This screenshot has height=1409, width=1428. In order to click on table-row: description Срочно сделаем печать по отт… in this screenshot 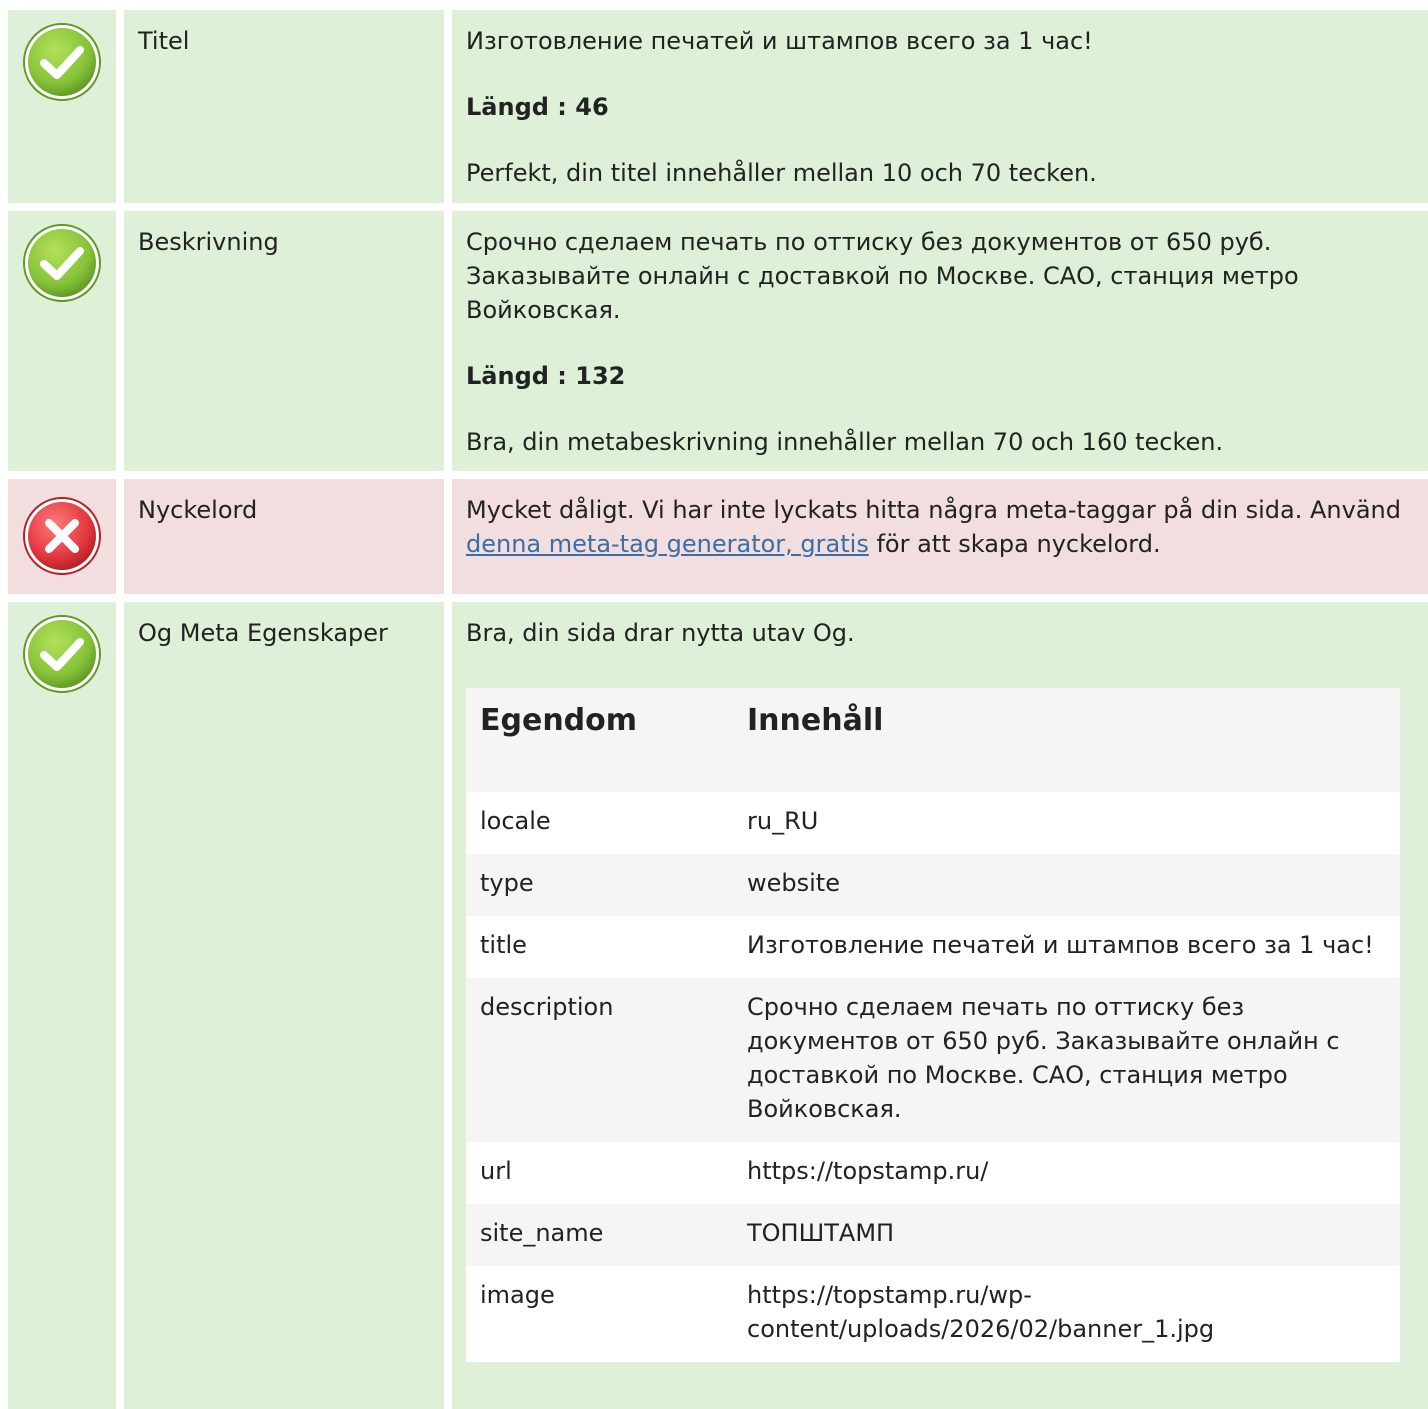, I will do `click(933, 1060)`.